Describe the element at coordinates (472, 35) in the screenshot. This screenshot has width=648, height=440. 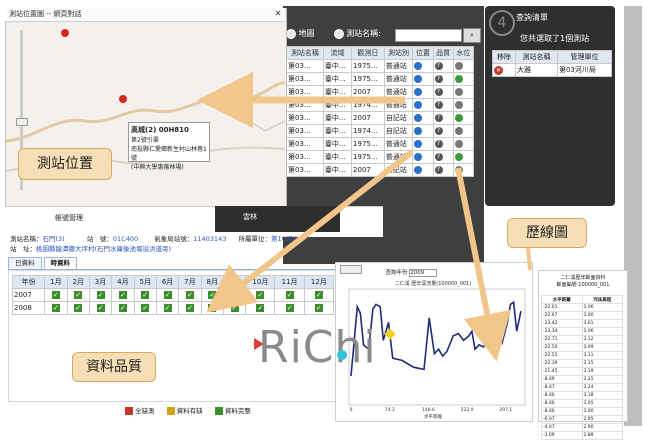
I see `search-button: ⌕` at that location.